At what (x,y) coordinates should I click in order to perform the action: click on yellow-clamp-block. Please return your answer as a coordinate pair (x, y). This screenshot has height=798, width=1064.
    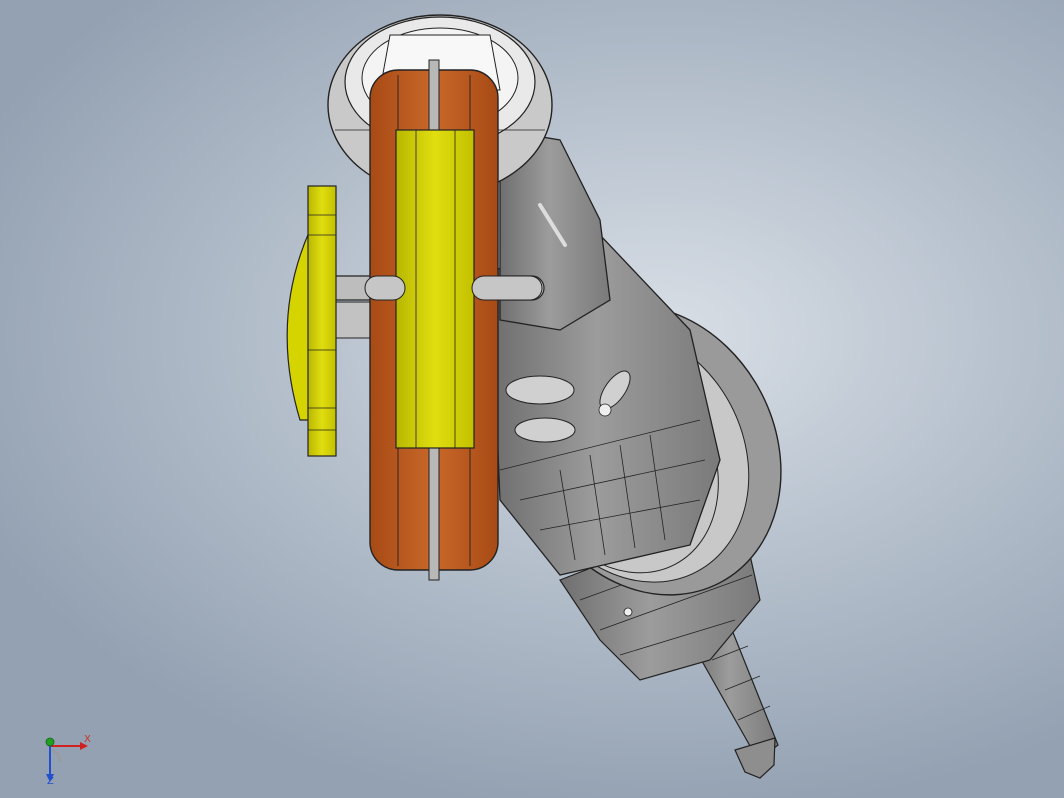
    Looking at the image, I should click on (435, 289).